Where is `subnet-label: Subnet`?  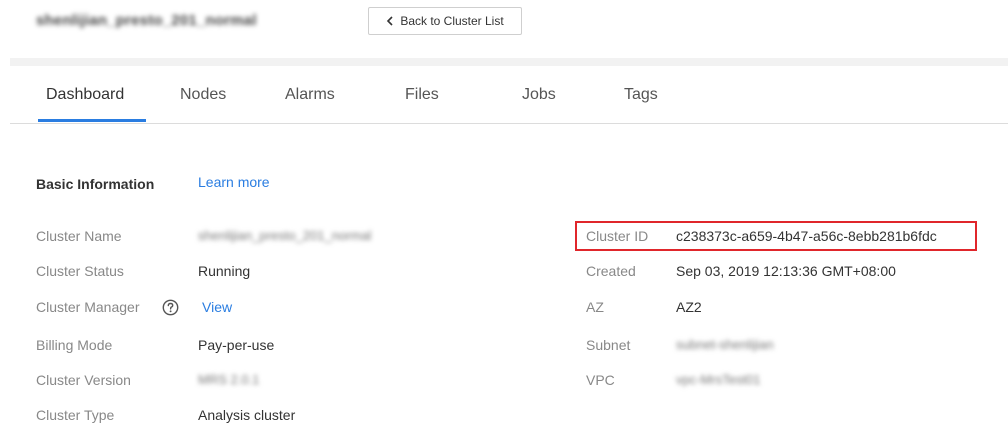 subnet-label: Subnet is located at coordinates (608, 345).